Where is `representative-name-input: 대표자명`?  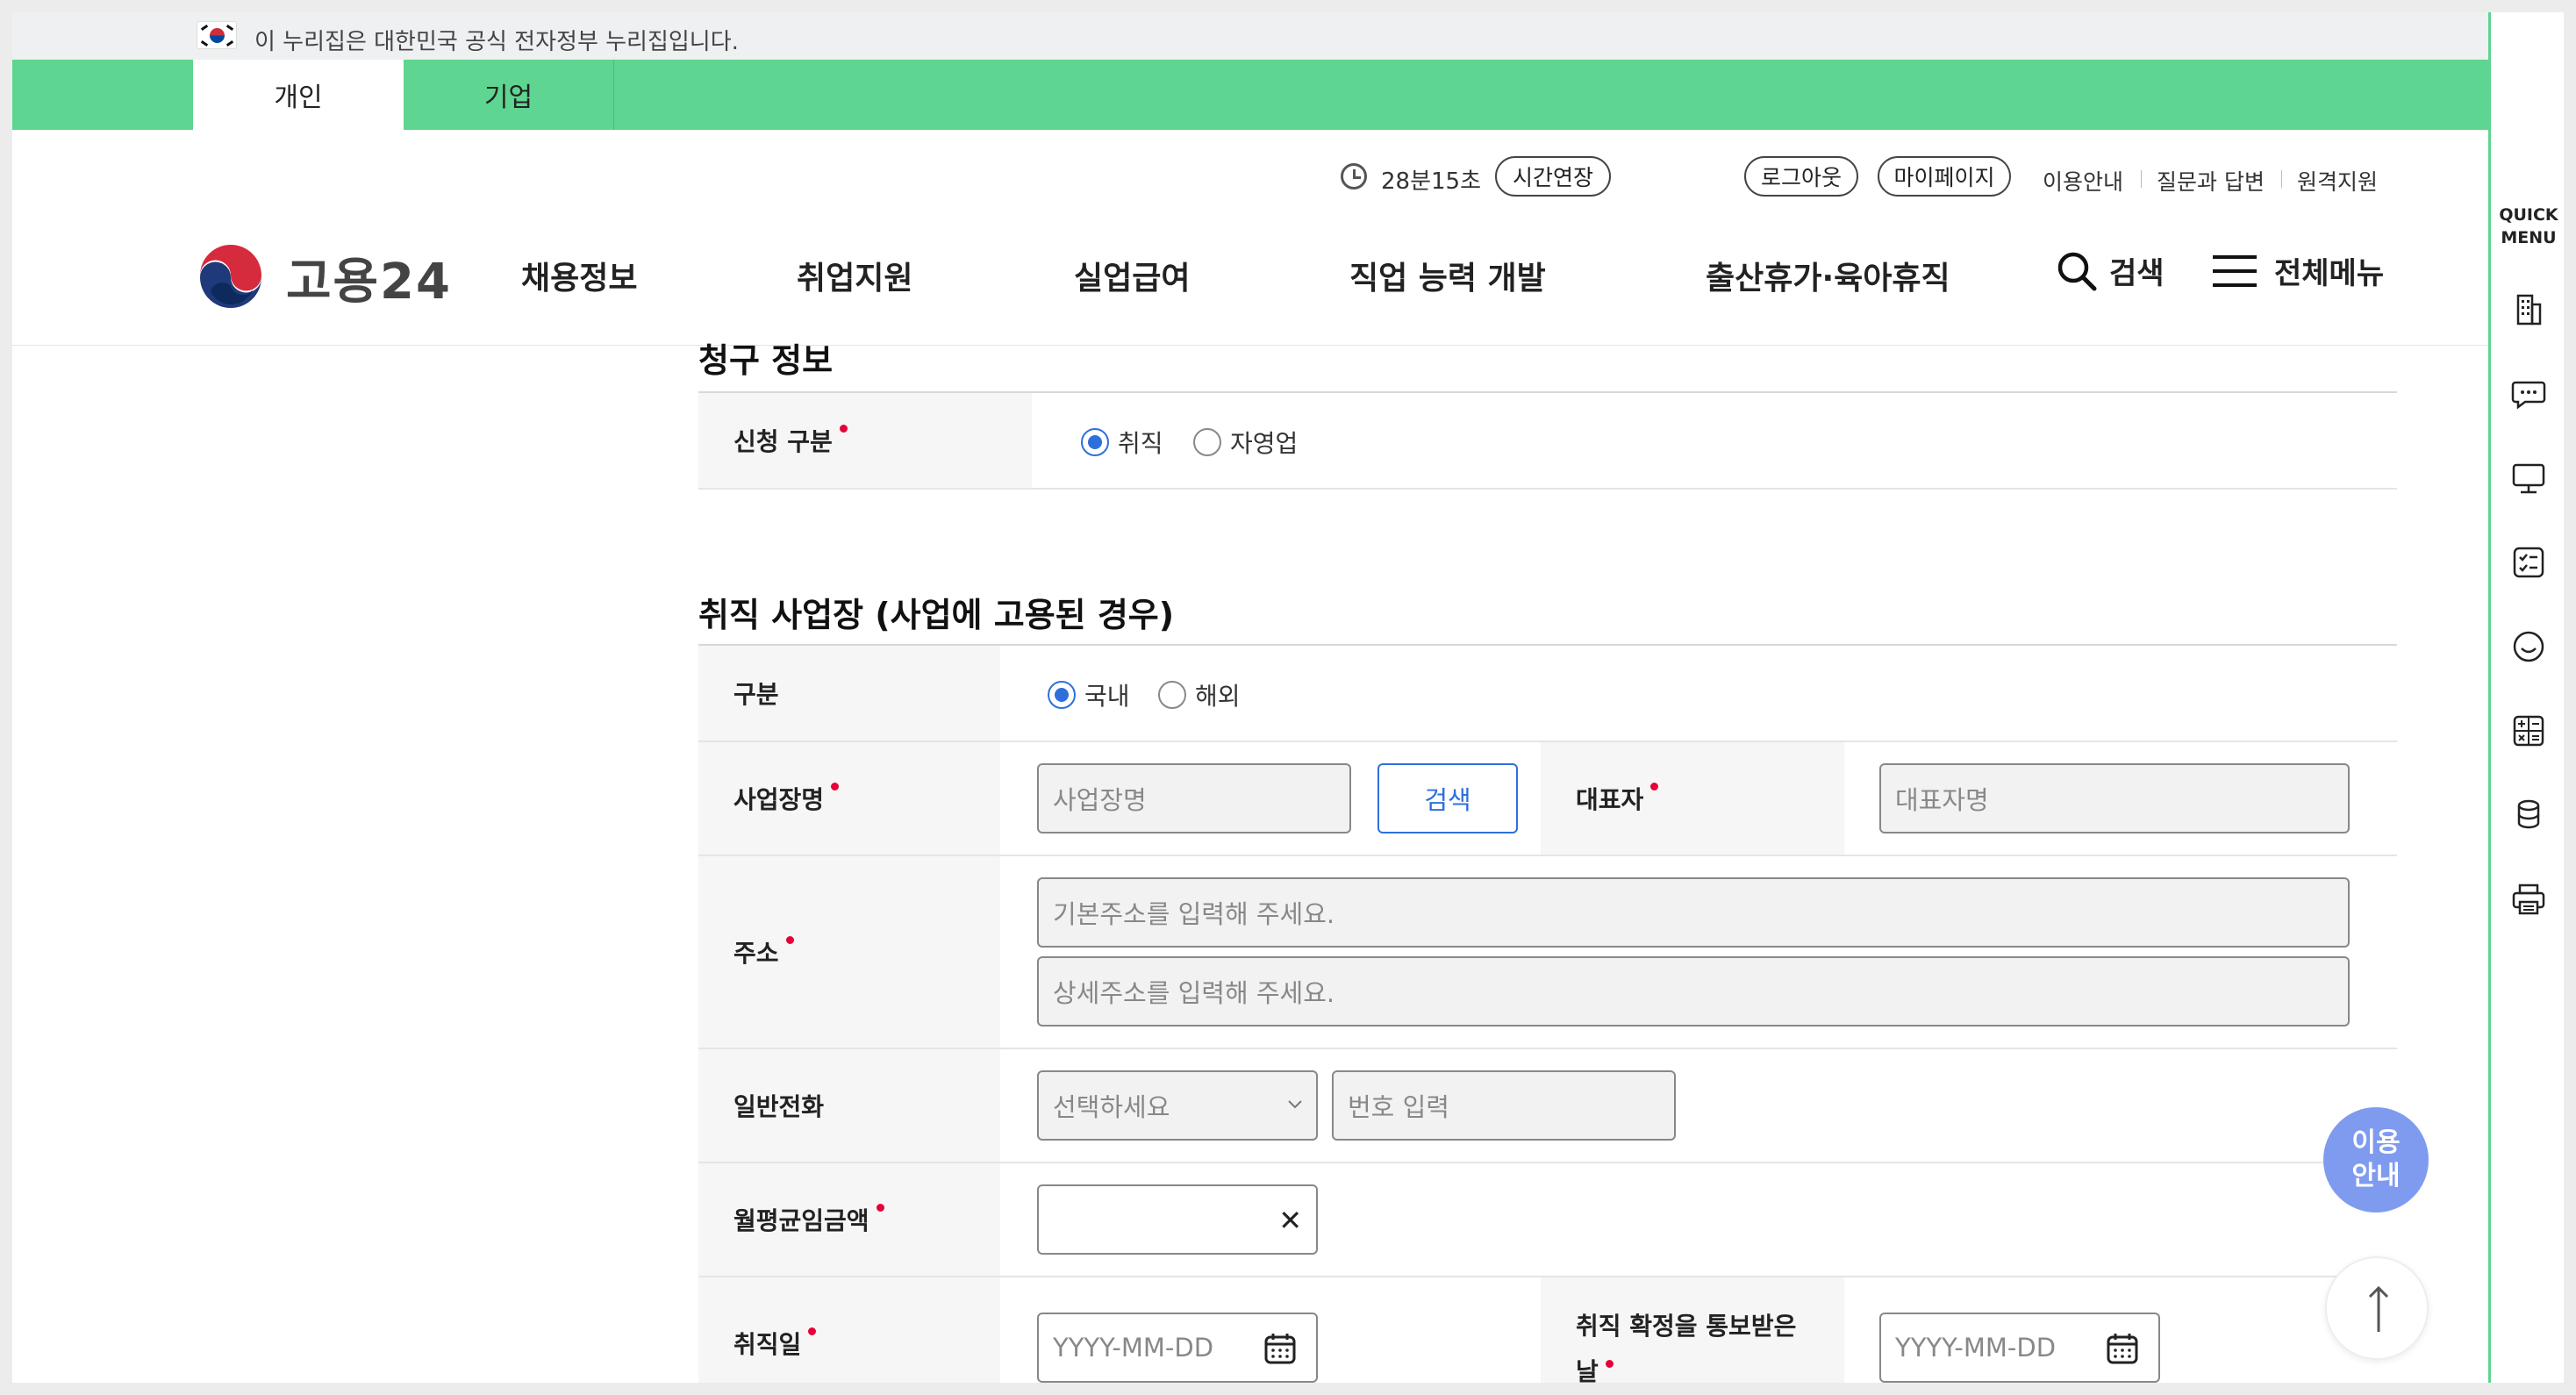 representative-name-input: 대표자명 is located at coordinates (2114, 798).